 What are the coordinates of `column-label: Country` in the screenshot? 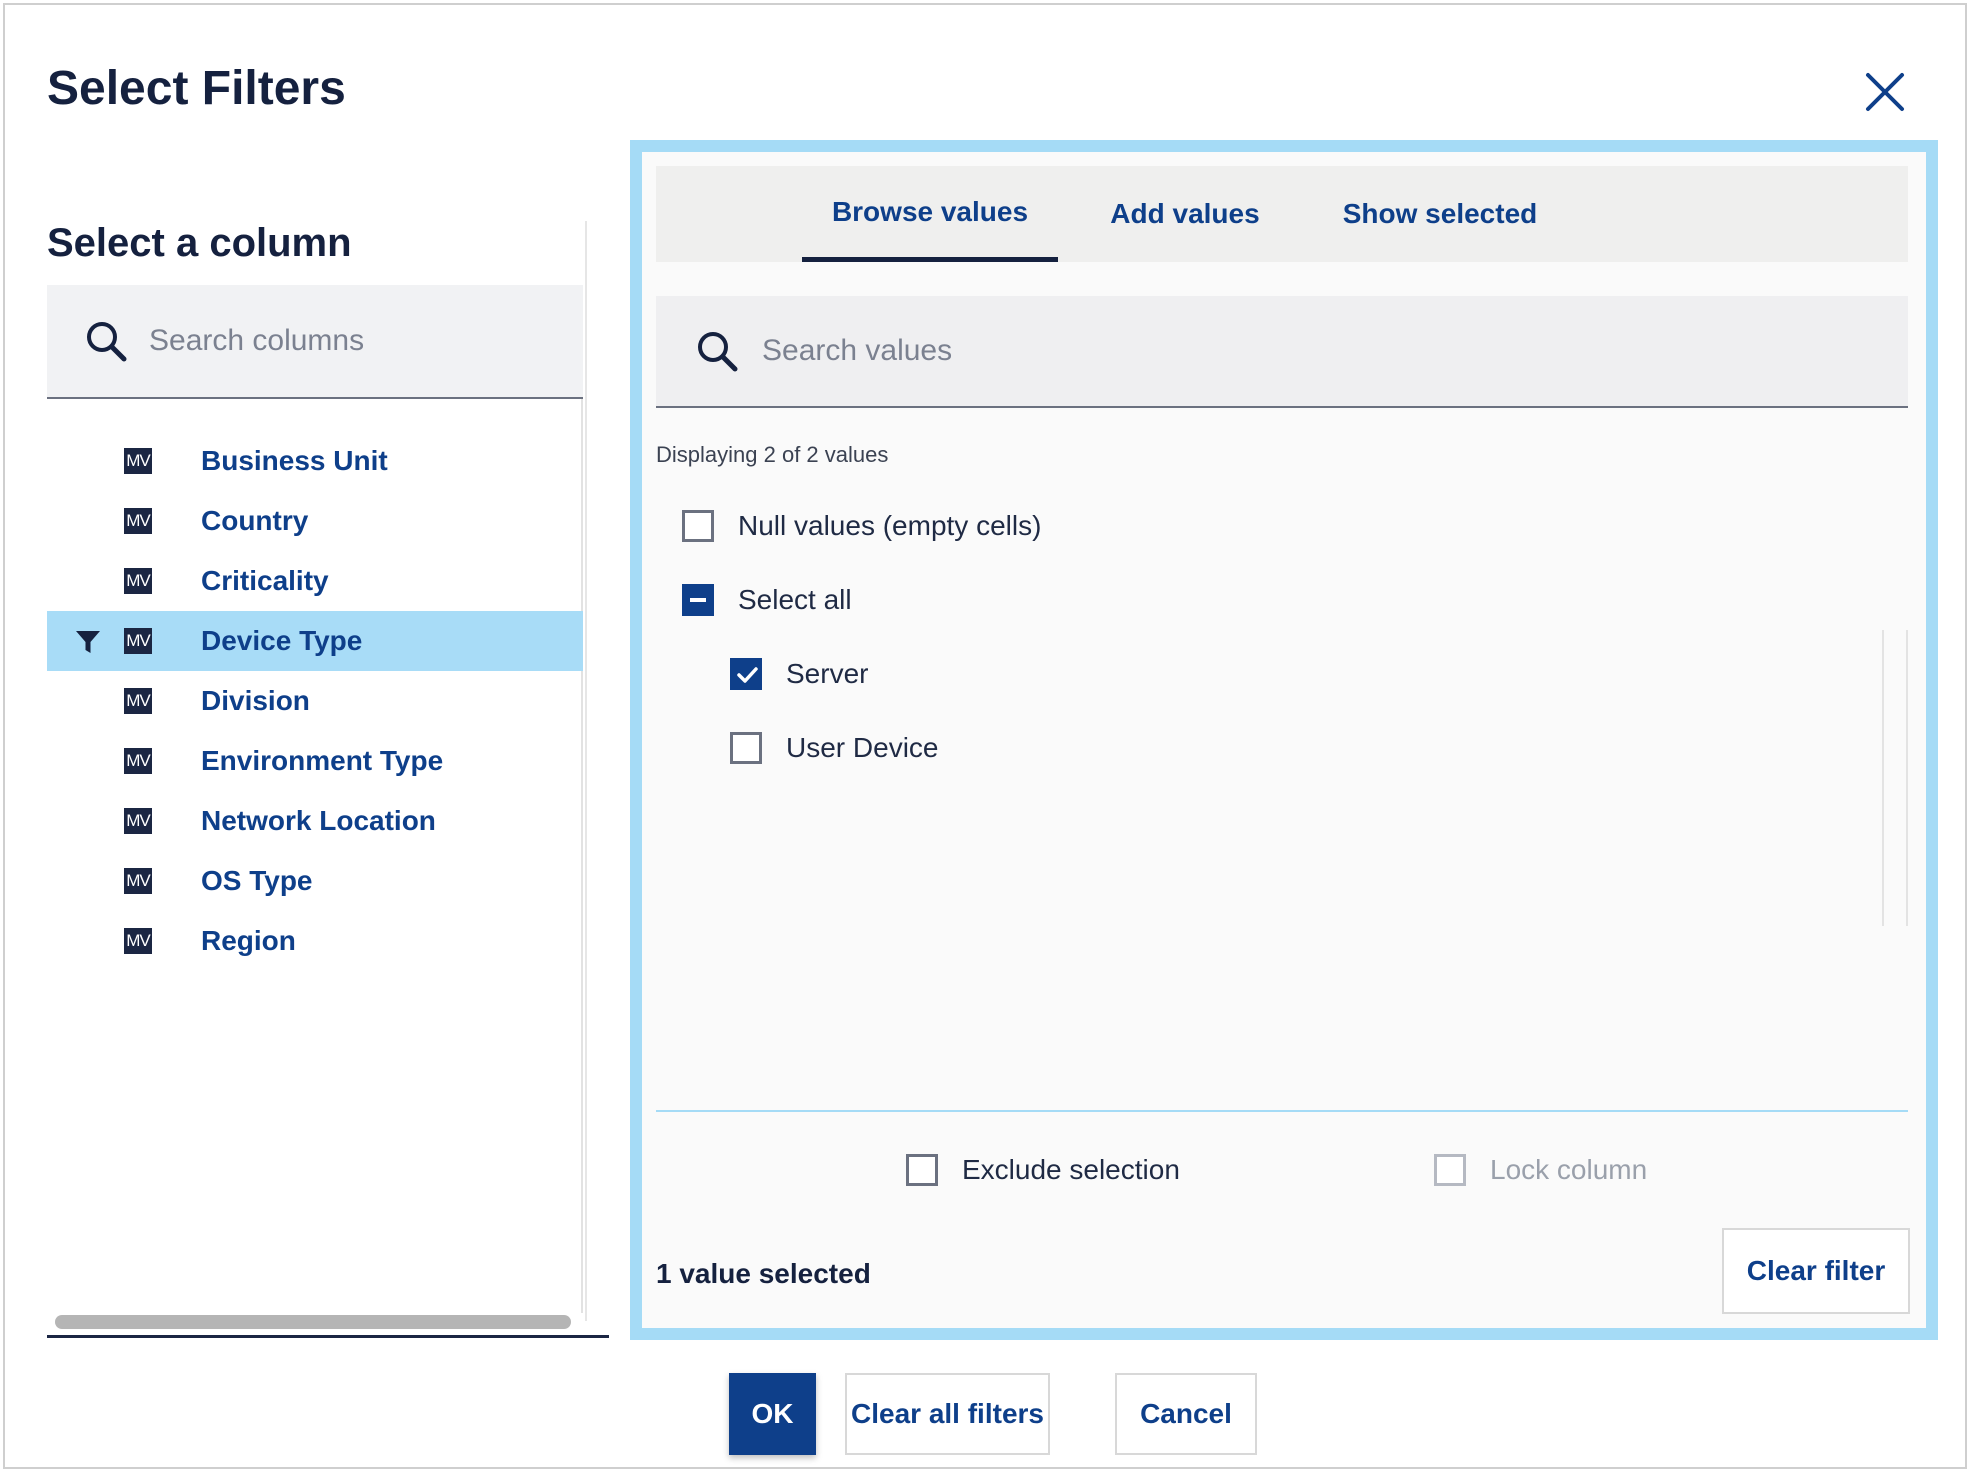 It's located at (255, 520).